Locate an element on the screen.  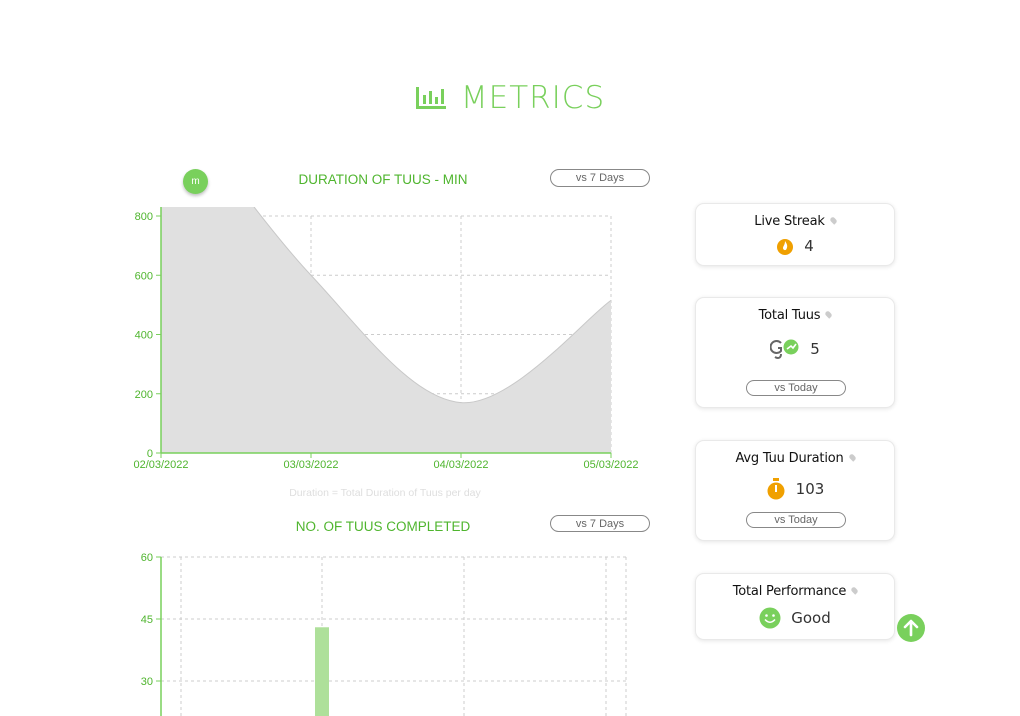
total-performance-value: Good is located at coordinates (811, 618).